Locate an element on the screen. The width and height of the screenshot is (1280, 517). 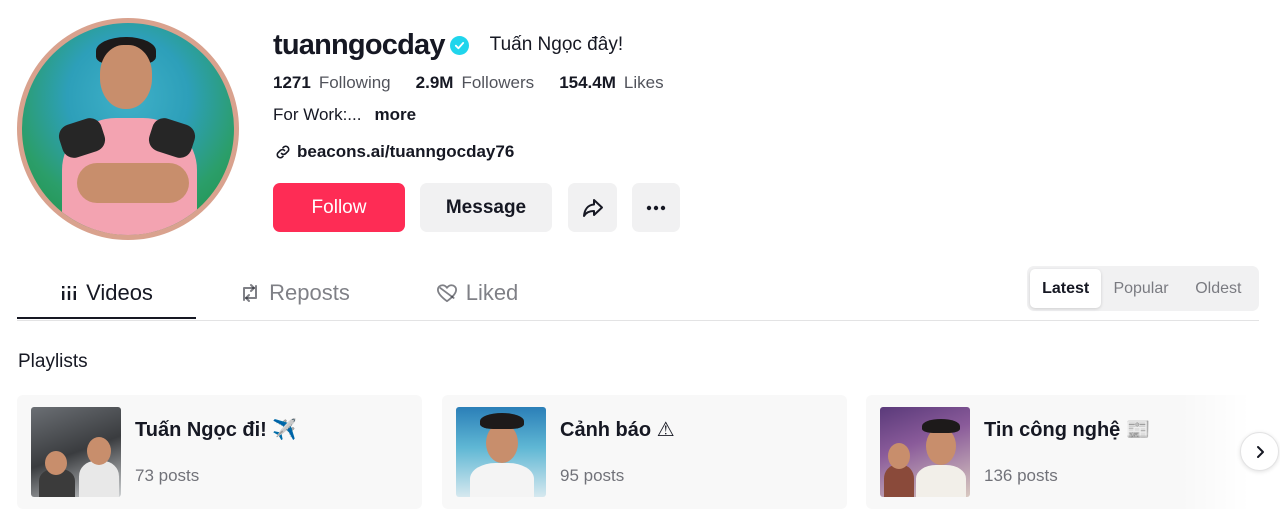
avatar-face-shape is located at coordinates (126, 77).